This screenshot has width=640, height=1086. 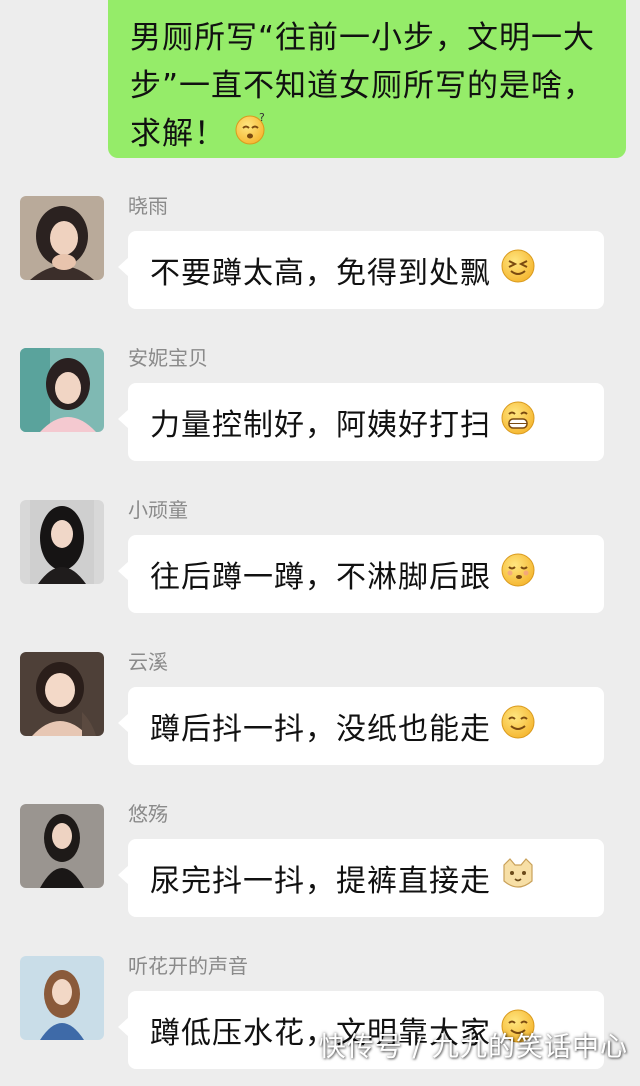 I want to click on watermark: 快传号 / 九九的笑话中心, so click(x=473, y=1047).